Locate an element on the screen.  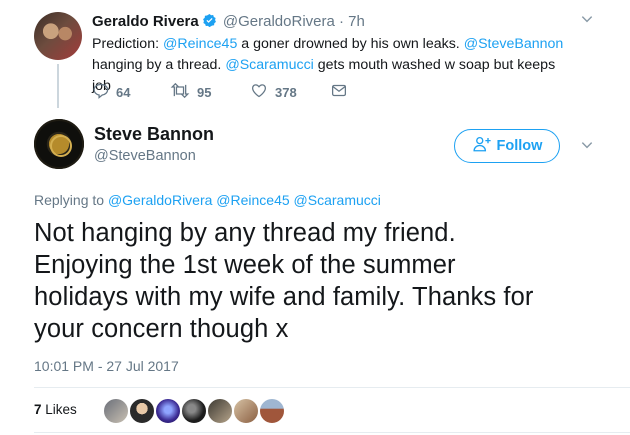
mention-reince45: @Reince45 is located at coordinates (200, 44).